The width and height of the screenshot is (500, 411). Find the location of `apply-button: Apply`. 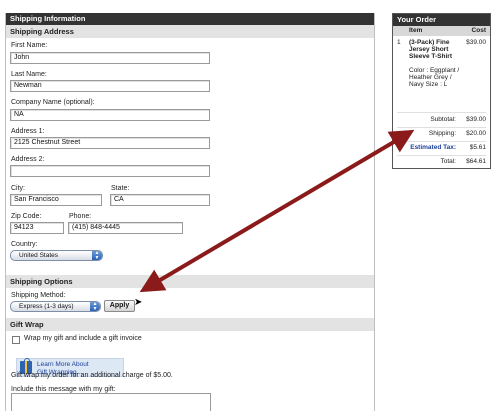

apply-button: Apply is located at coordinates (119, 306).